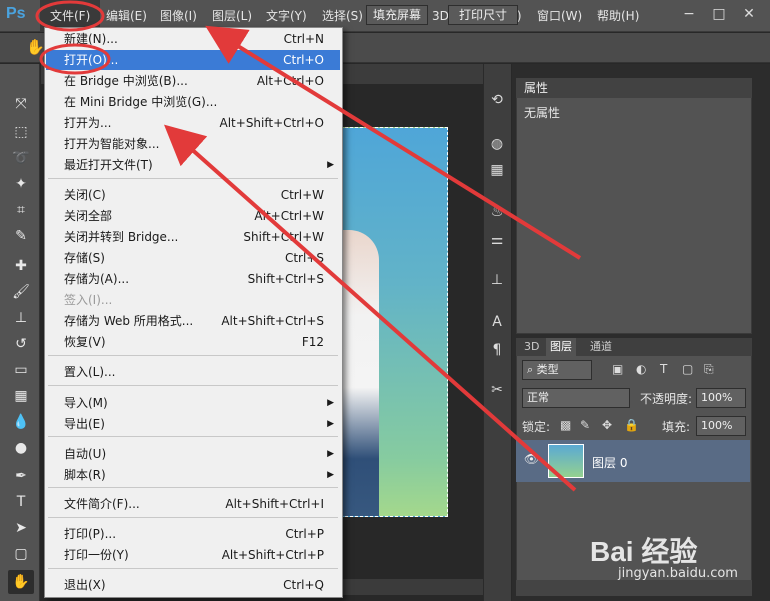 This screenshot has height=601, width=770. What do you see at coordinates (21, 554) in the screenshot?
I see `shape-tool-icon: ▢` at bounding box center [21, 554].